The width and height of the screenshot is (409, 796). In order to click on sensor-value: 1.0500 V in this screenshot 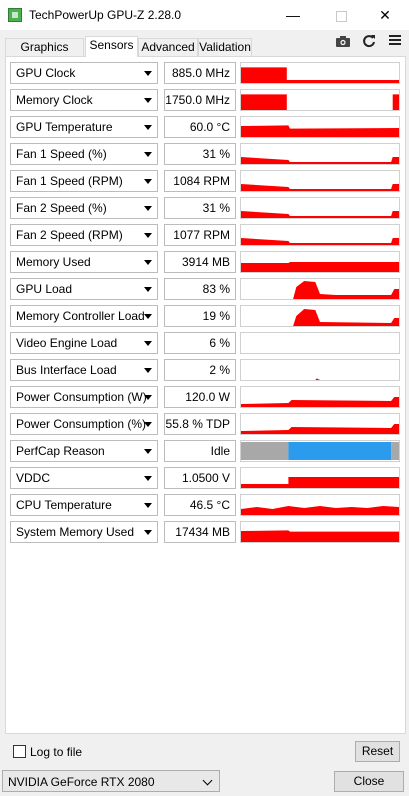, I will do `click(205, 478)`.